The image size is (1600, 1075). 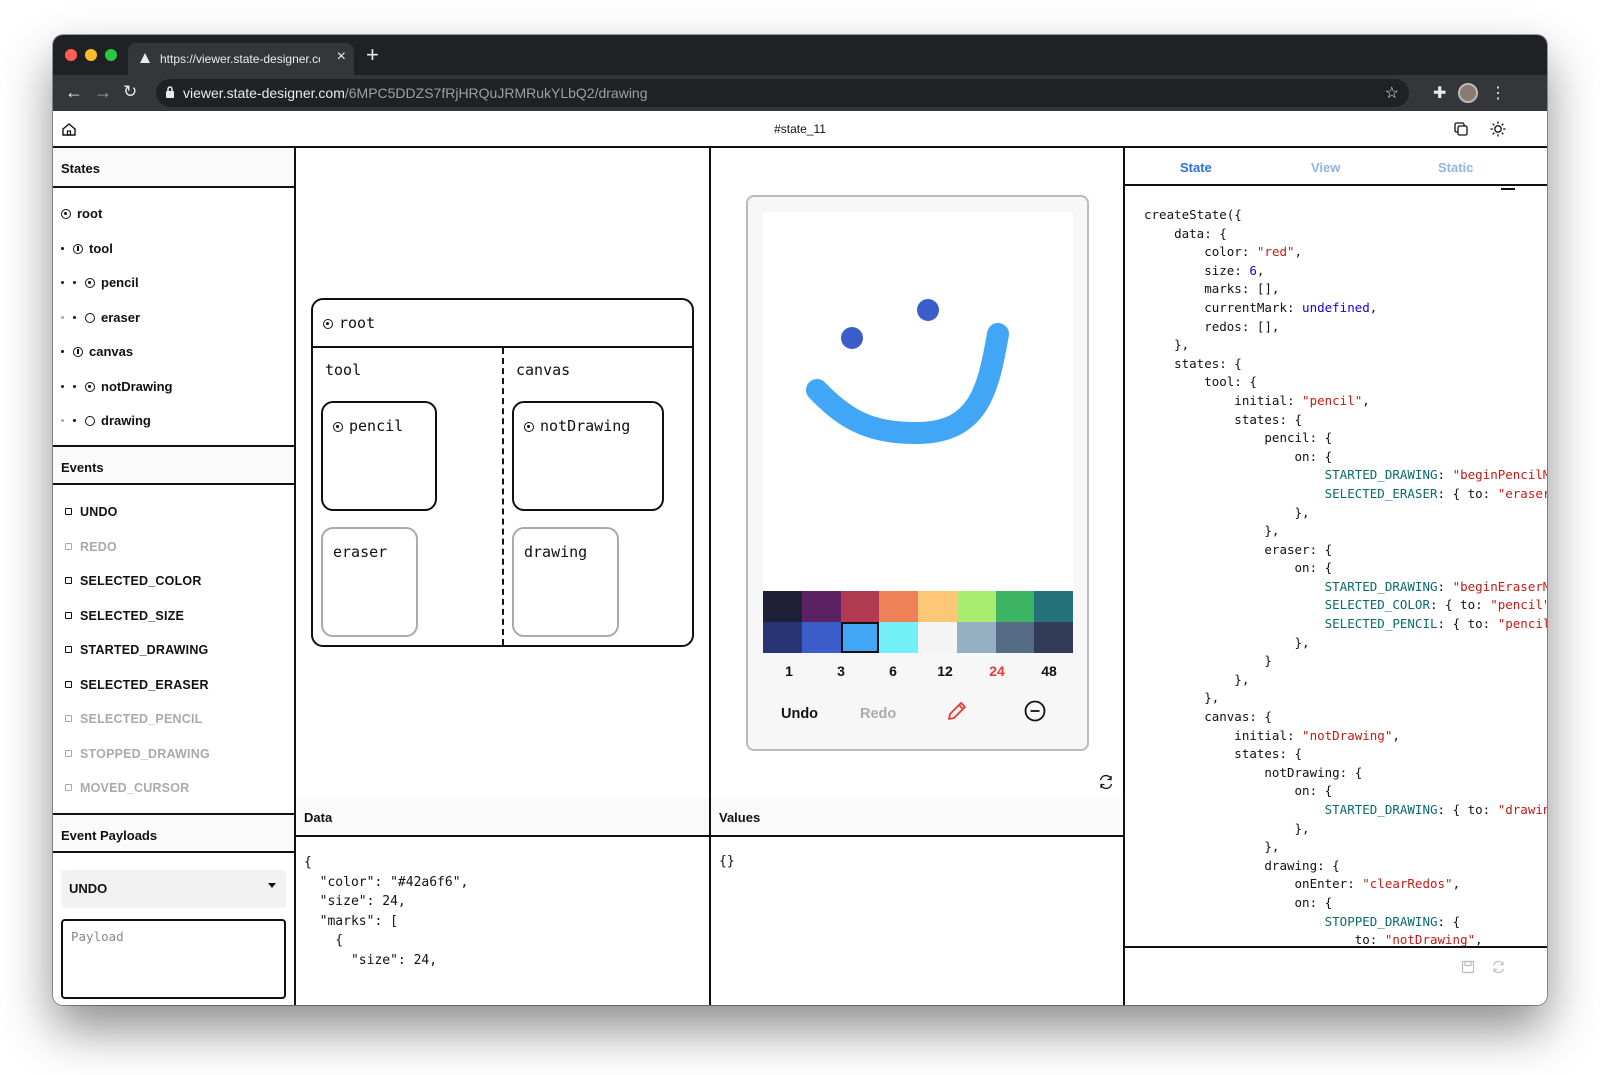 What do you see at coordinates (137, 685) in the screenshot?
I see `event-button-selected_eraser: SELECTED_ERASER` at bounding box center [137, 685].